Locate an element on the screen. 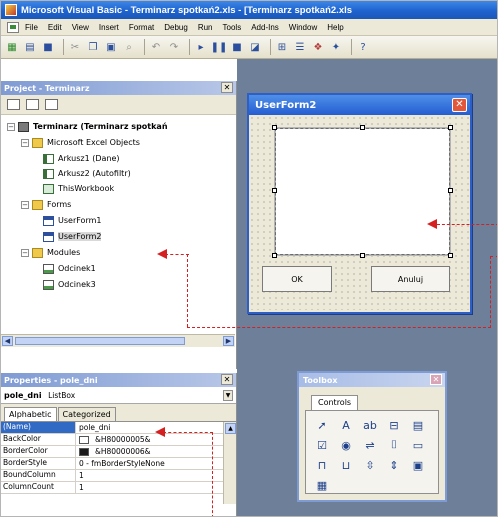 Image resolution: width=498 pixels, height=517 pixels. menu-window: Window is located at coordinates (303, 27).